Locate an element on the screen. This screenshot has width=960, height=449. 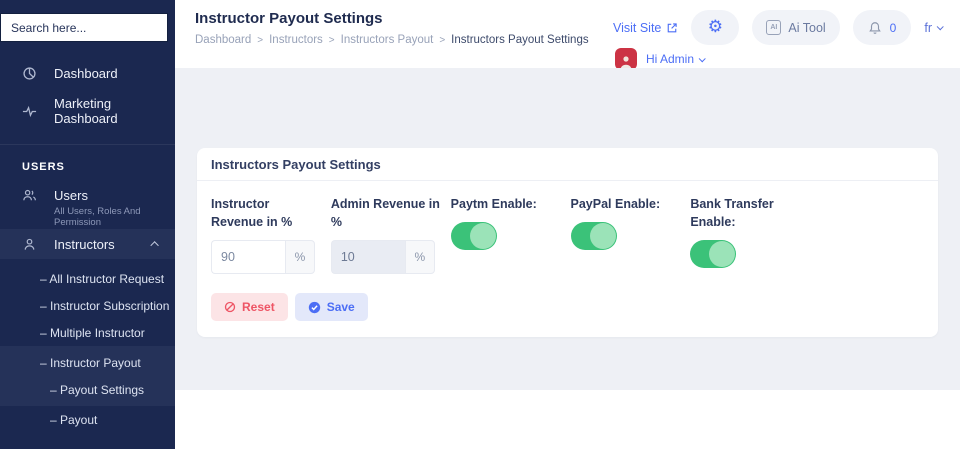
breadcrumb-item-current: Instructors Payout Settings is located at coordinates (520, 40).